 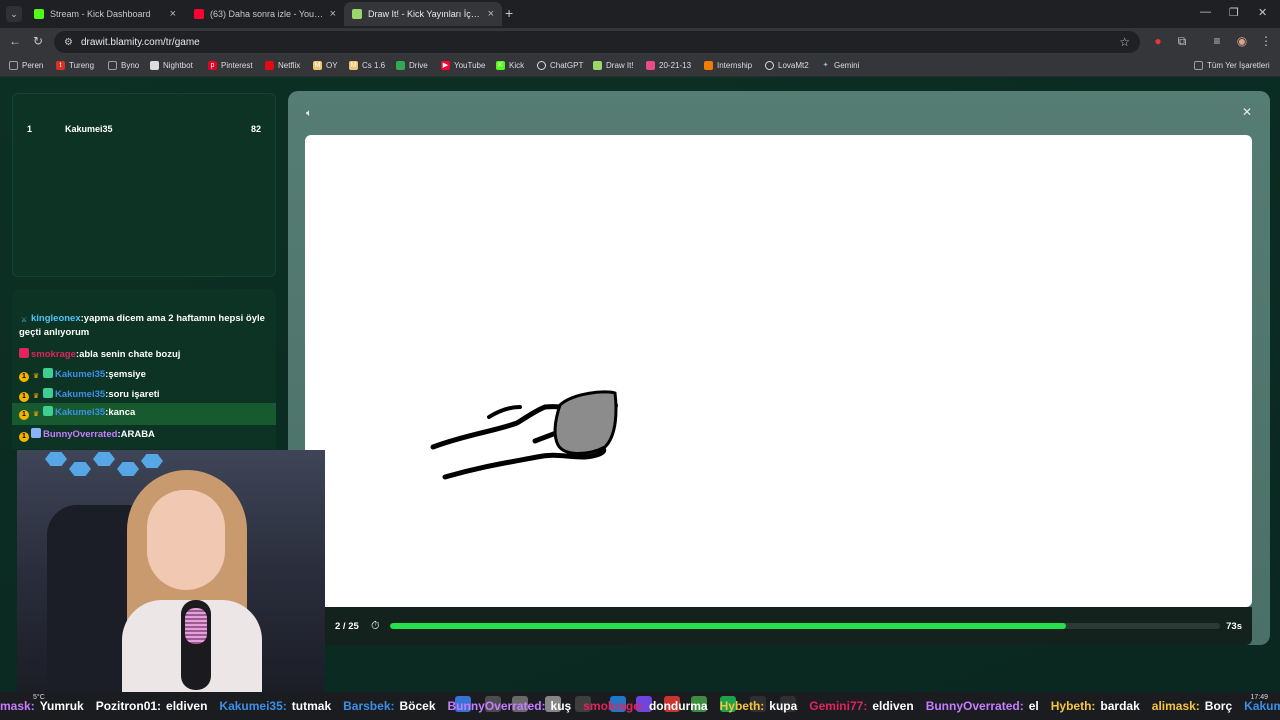 What do you see at coordinates (496, 706) in the screenshot?
I see `ticker-username: BunnyOverrated:` at bounding box center [496, 706].